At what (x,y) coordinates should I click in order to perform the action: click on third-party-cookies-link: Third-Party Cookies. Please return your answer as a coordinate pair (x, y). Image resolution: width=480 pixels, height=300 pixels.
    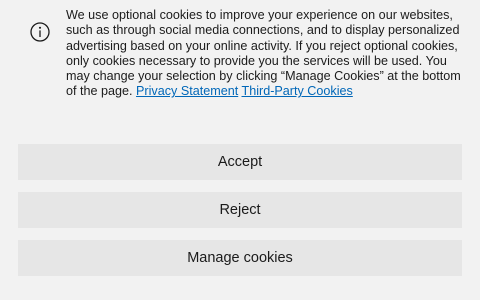
    Looking at the image, I should click on (297, 91).